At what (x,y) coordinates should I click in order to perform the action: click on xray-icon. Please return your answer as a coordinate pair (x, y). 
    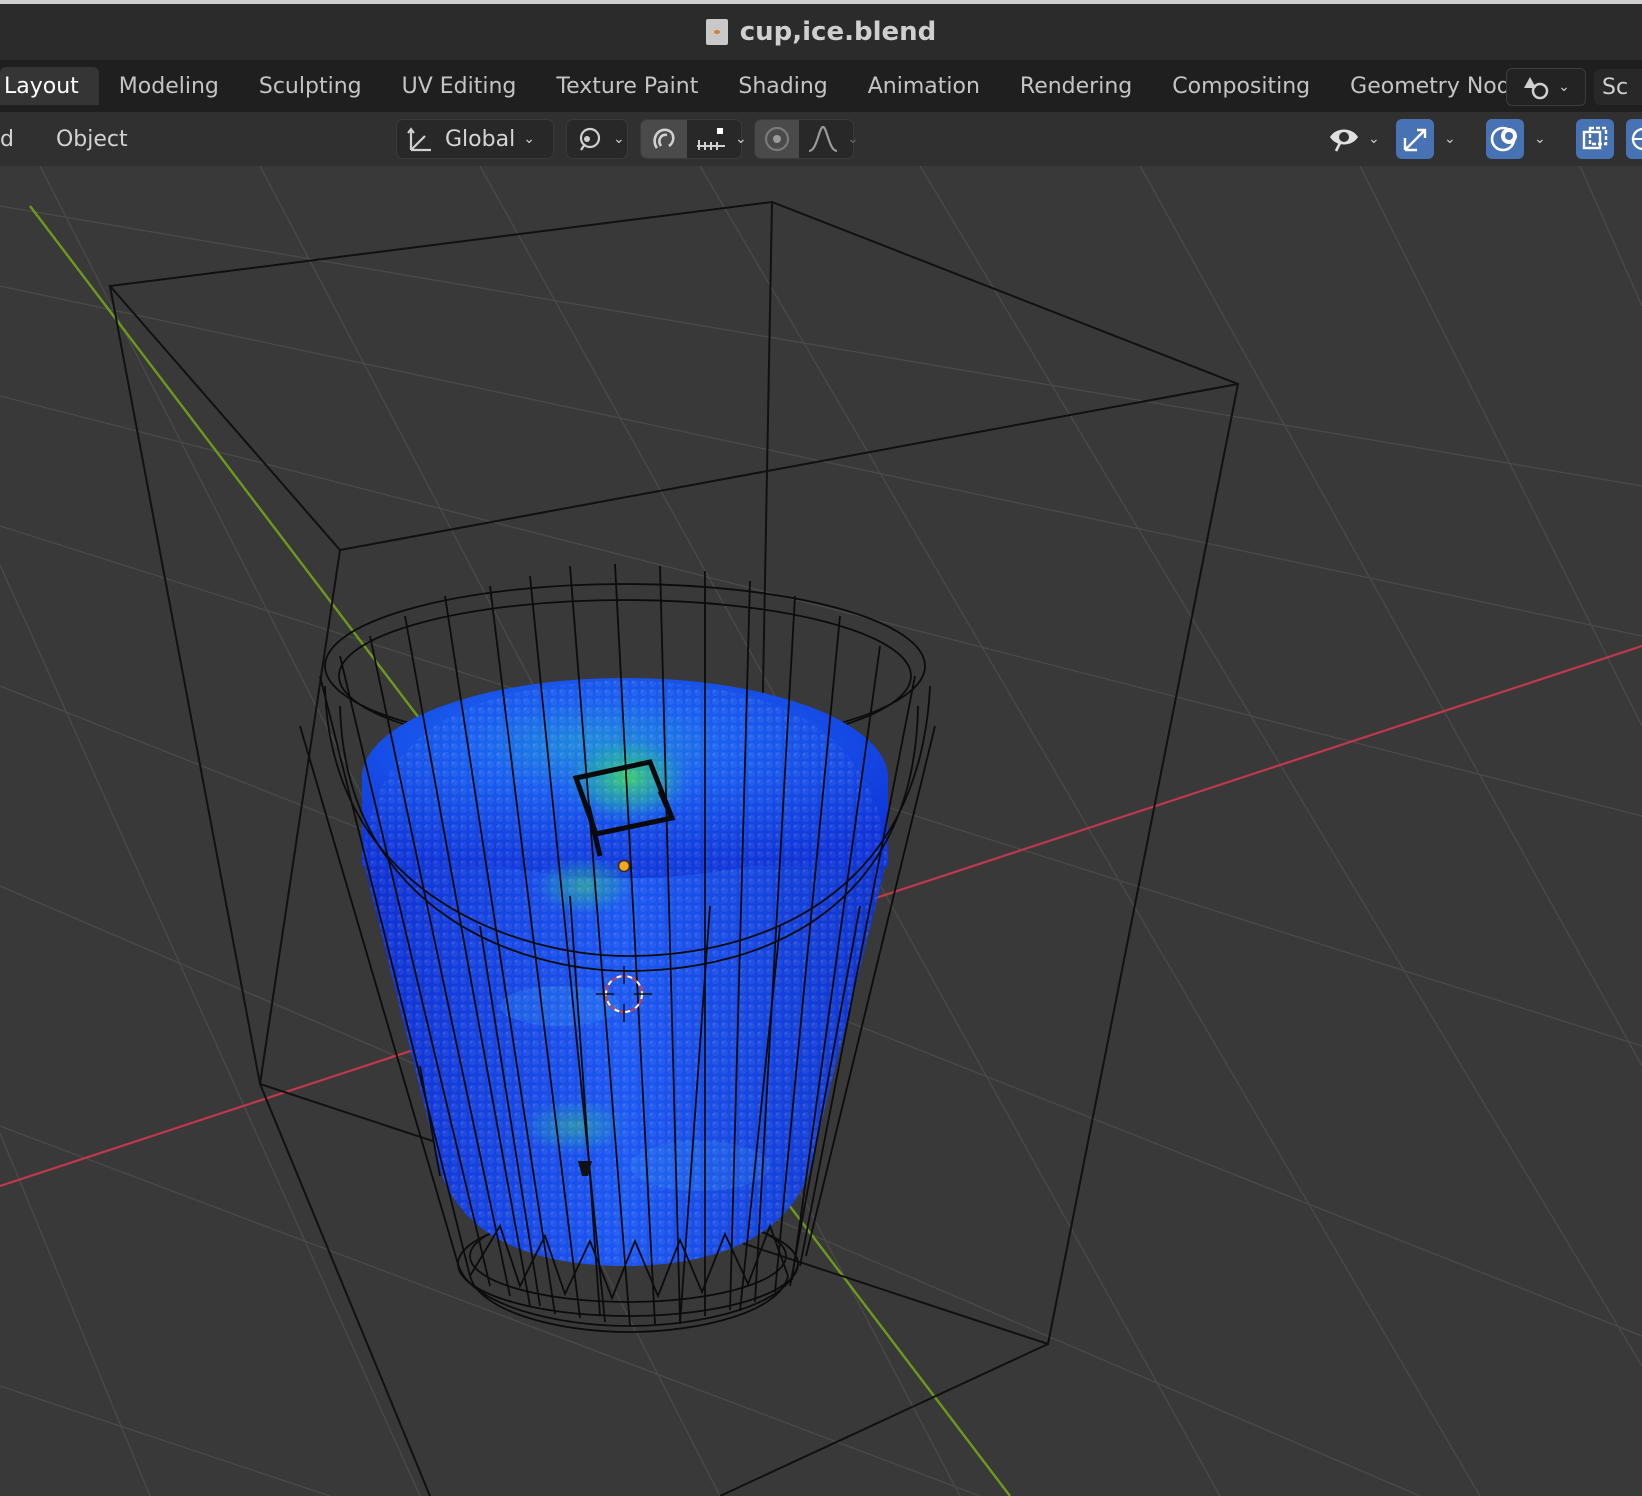
    Looking at the image, I should click on (1595, 139).